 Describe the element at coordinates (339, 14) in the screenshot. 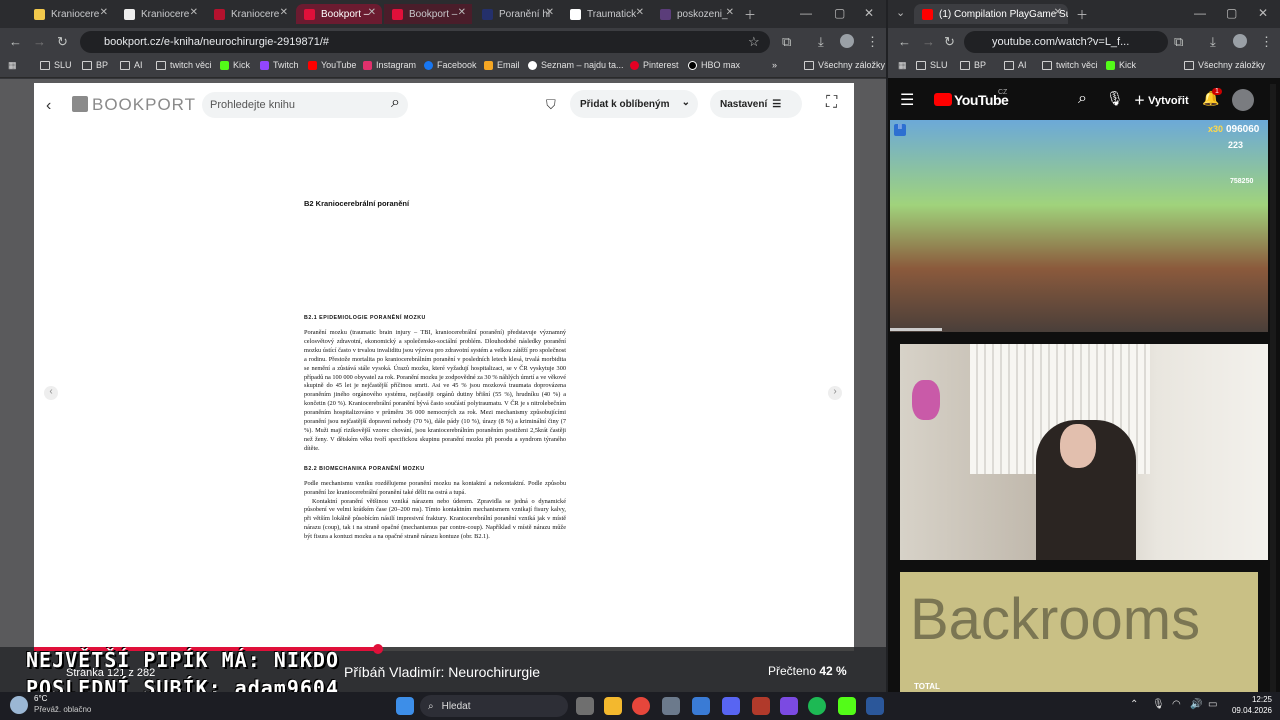

I see `tab-4-active: Bookport – ✕` at that location.